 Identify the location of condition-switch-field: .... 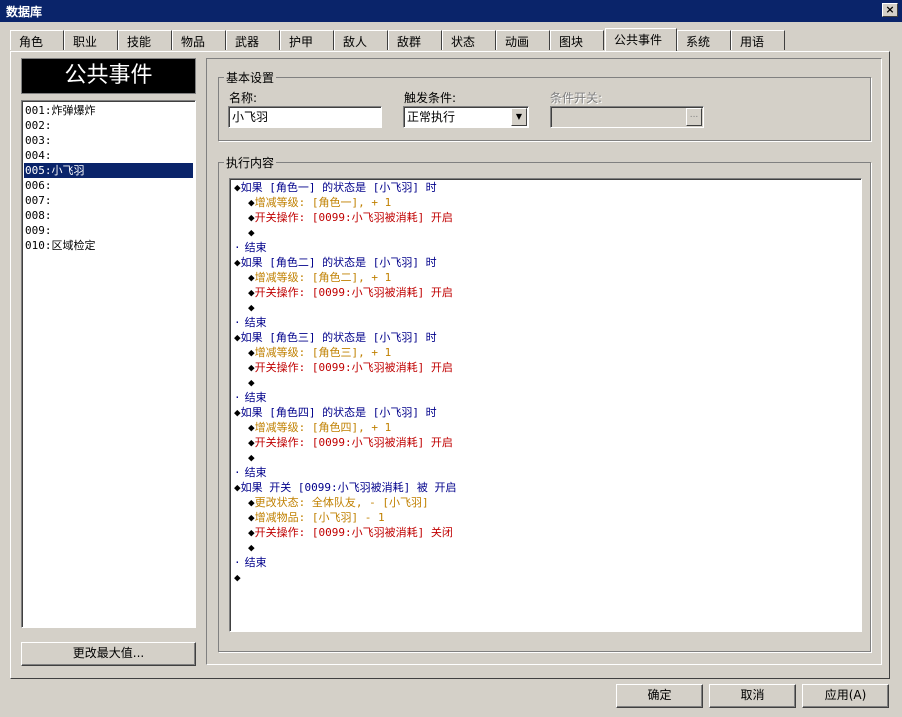
(627, 117).